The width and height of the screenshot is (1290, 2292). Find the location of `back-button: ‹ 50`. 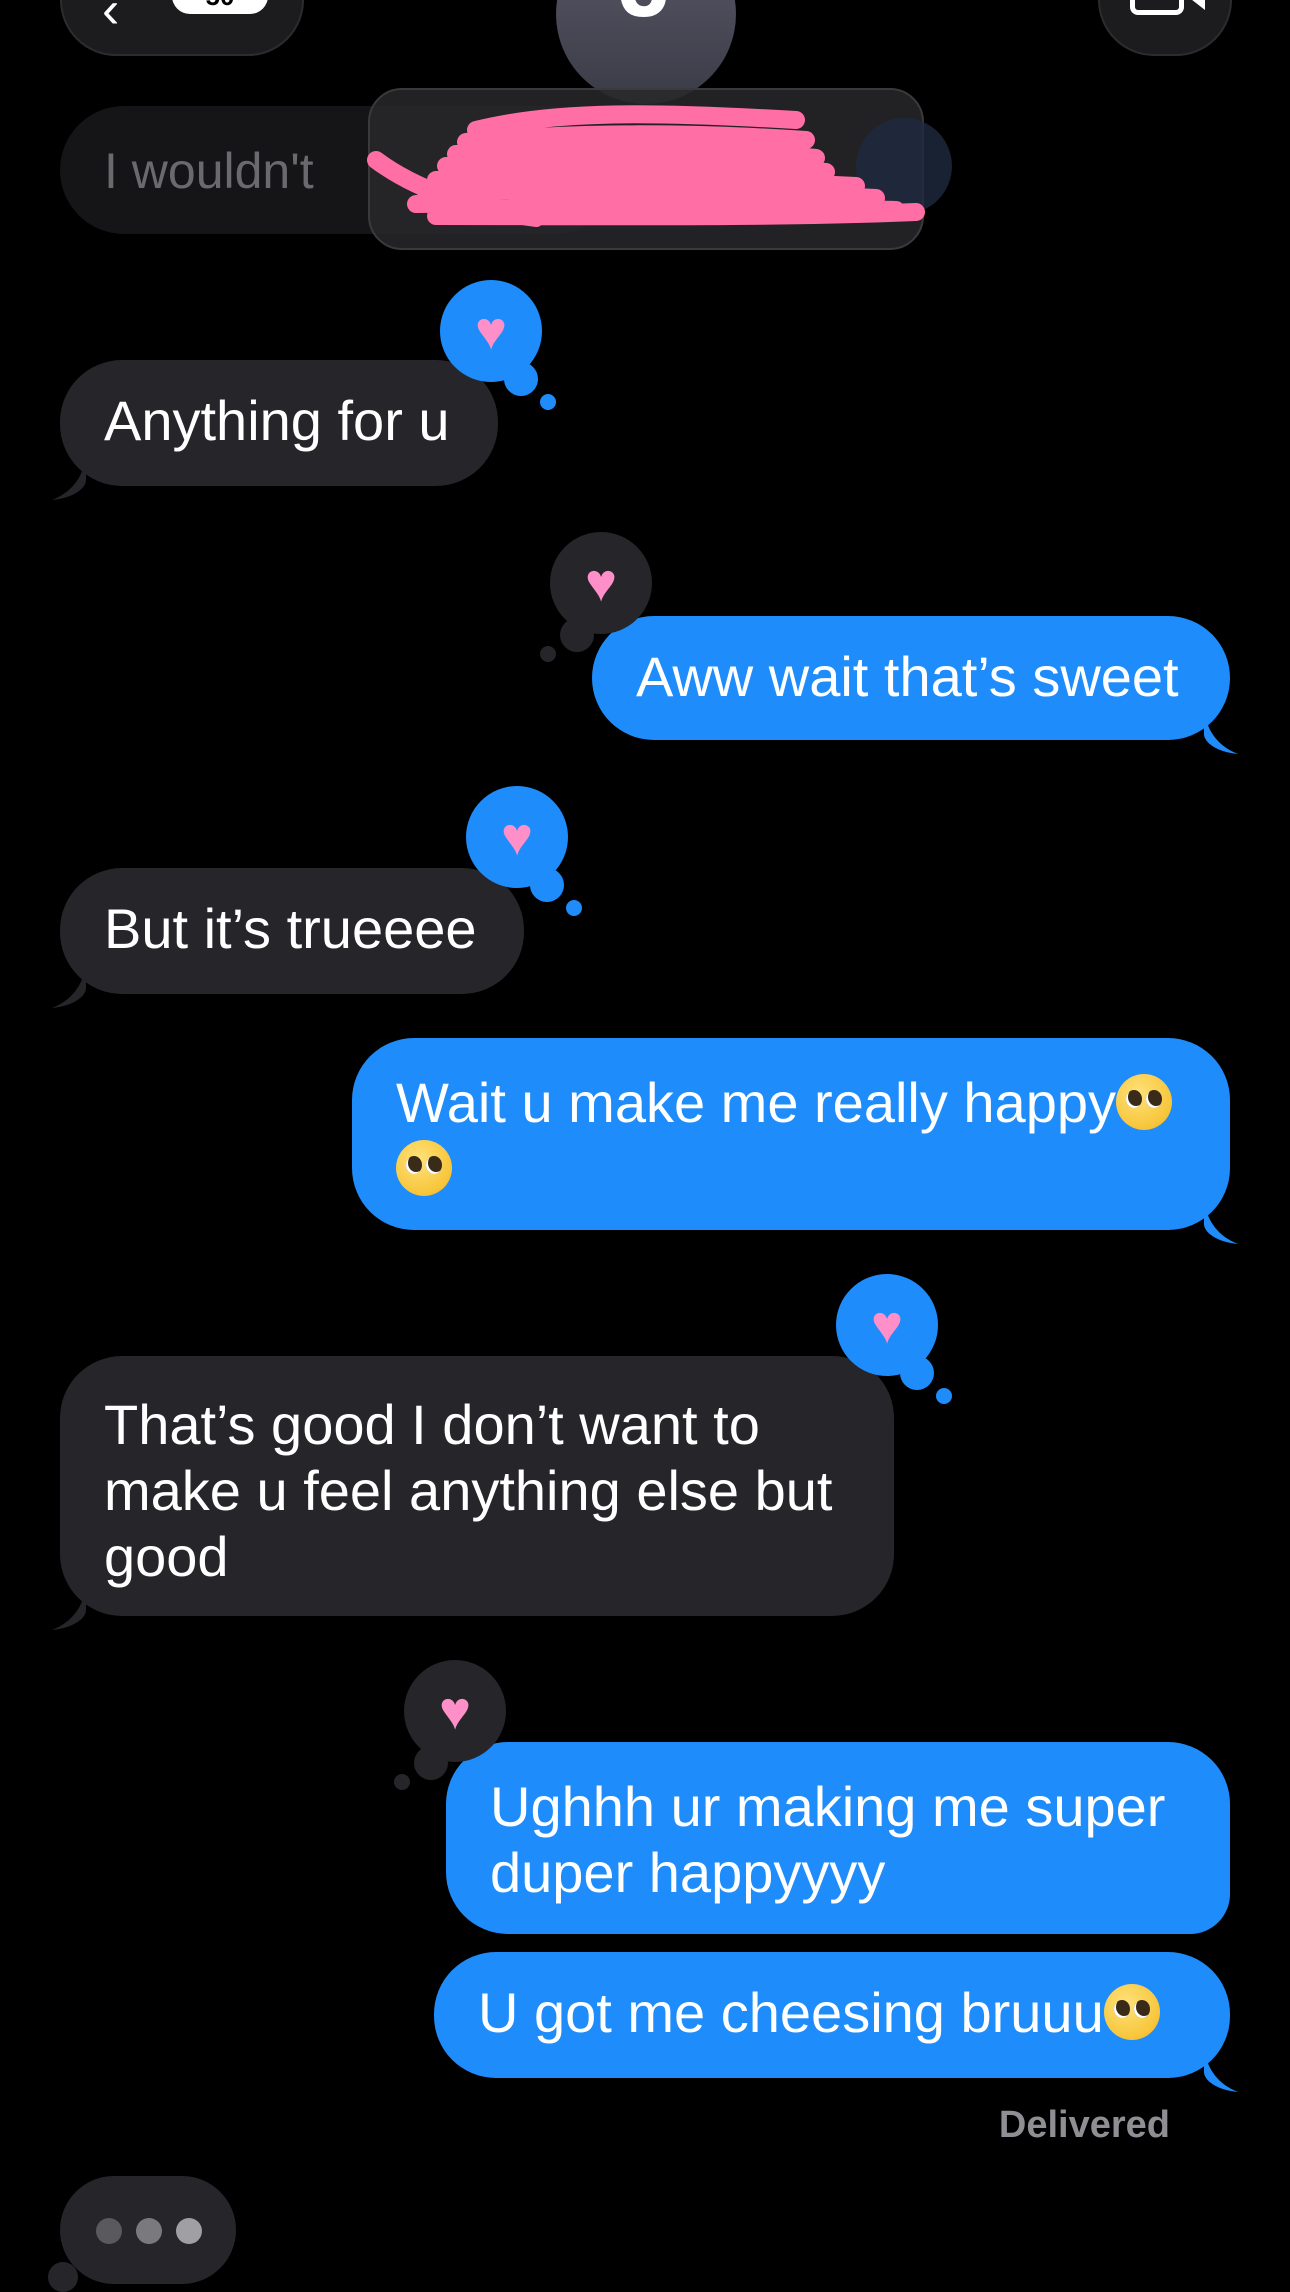

back-button: ‹ 50 is located at coordinates (182, 28).